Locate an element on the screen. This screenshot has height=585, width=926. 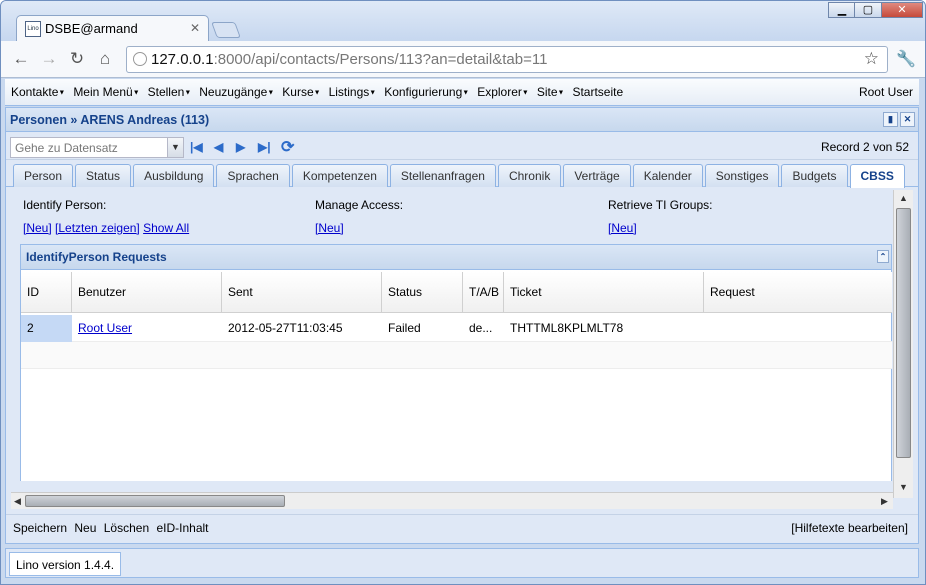
menu-neuzugaenge: Neuzugänge▼ is located at coordinates (236, 92).